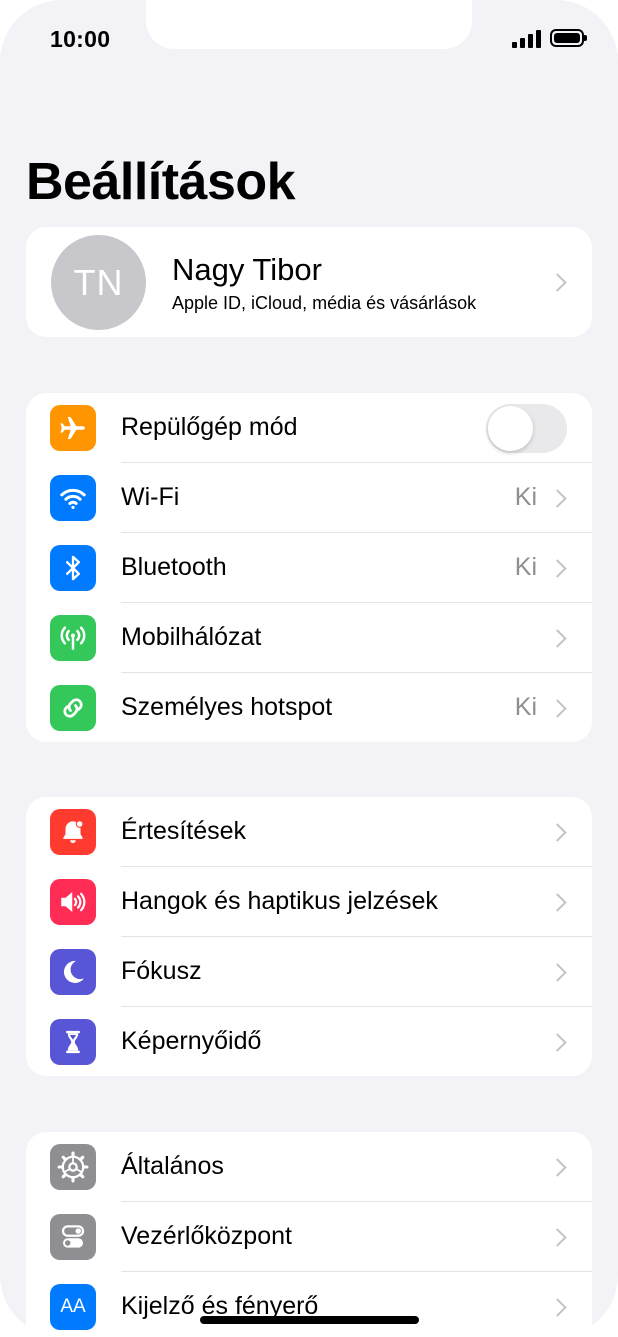 The height and width of the screenshot is (1337, 618). Describe the element at coordinates (73, 902) in the screenshot. I see `speaker-icon` at that location.